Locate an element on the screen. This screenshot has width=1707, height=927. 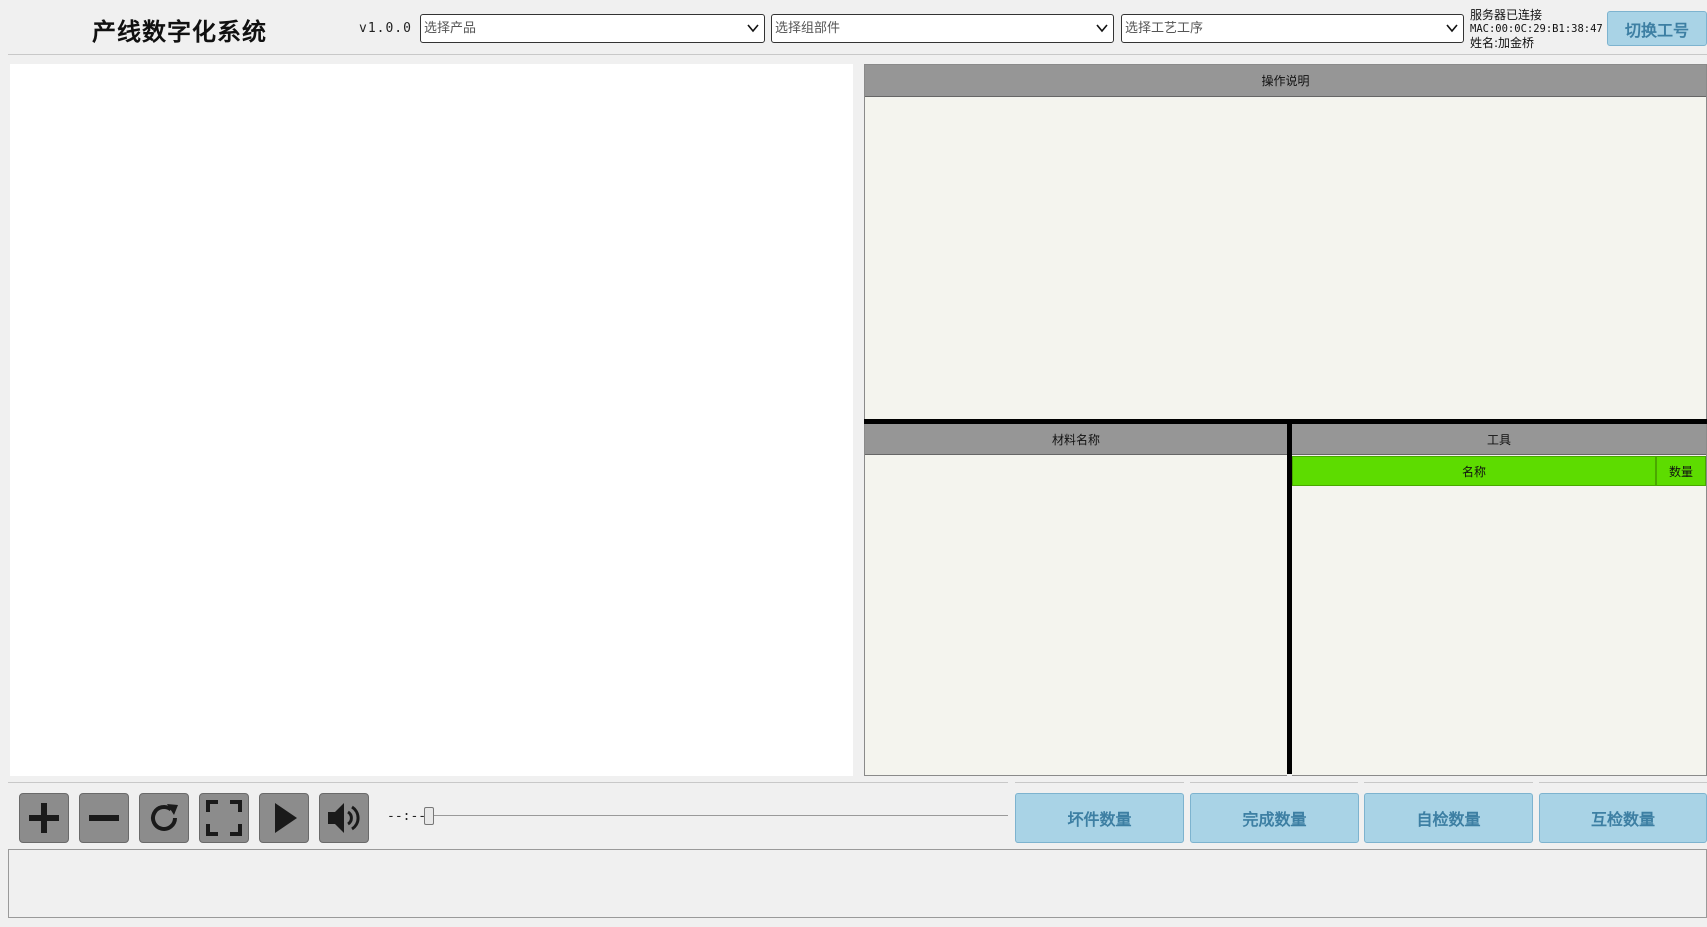
instructions-header: 操作说明 is located at coordinates (1285, 81).